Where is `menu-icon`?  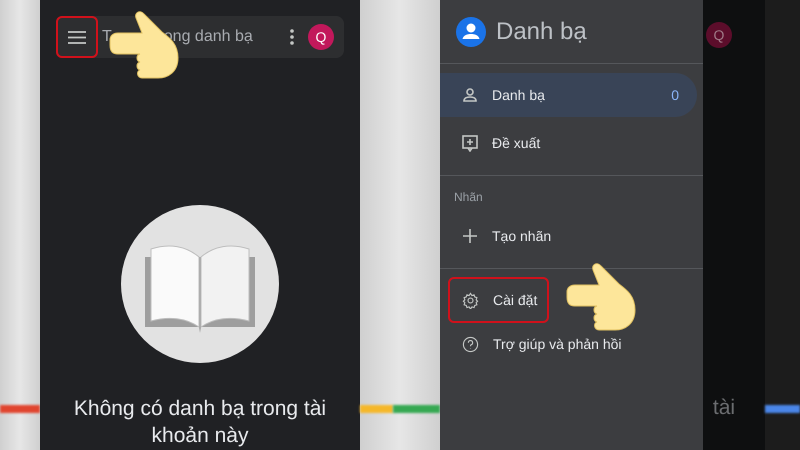 menu-icon is located at coordinates (77, 37).